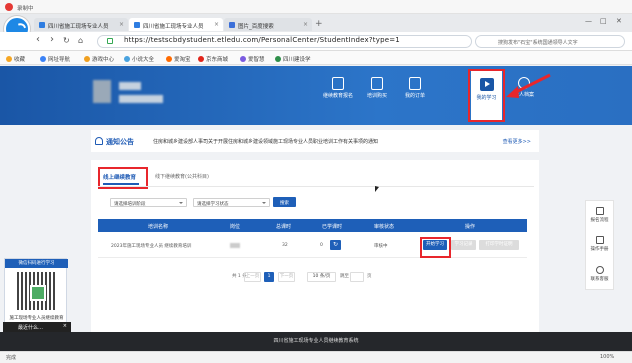 The width and height of the screenshot is (632, 363). Describe the element at coordinates (87, 59) in the screenshot. I see `game-icon` at that location.